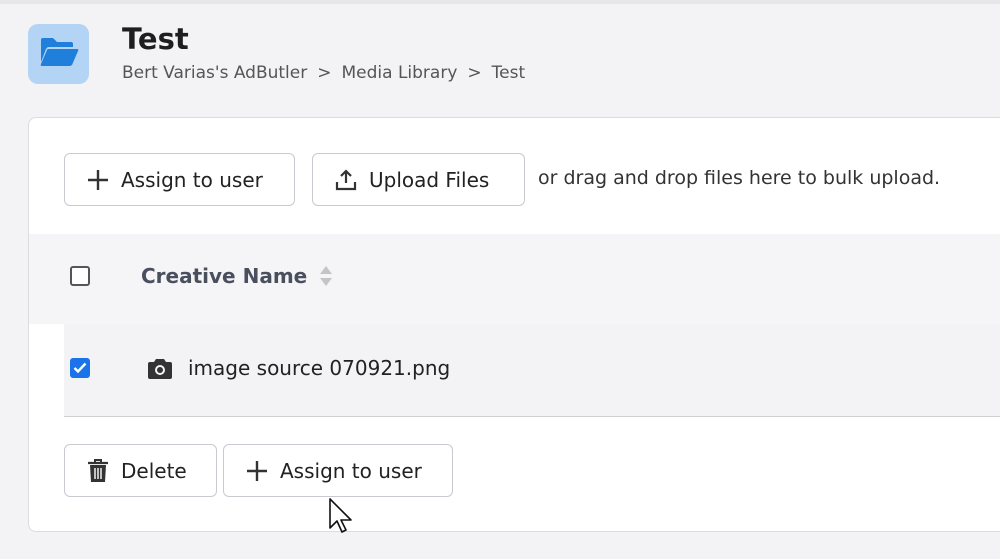 This screenshot has height=559, width=1000. I want to click on delete-button: Delete, so click(140, 470).